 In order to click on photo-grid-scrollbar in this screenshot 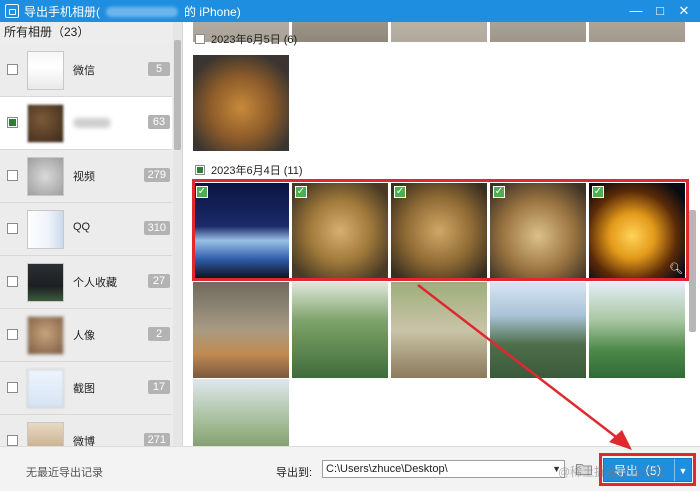, I will do `click(692, 234)`.